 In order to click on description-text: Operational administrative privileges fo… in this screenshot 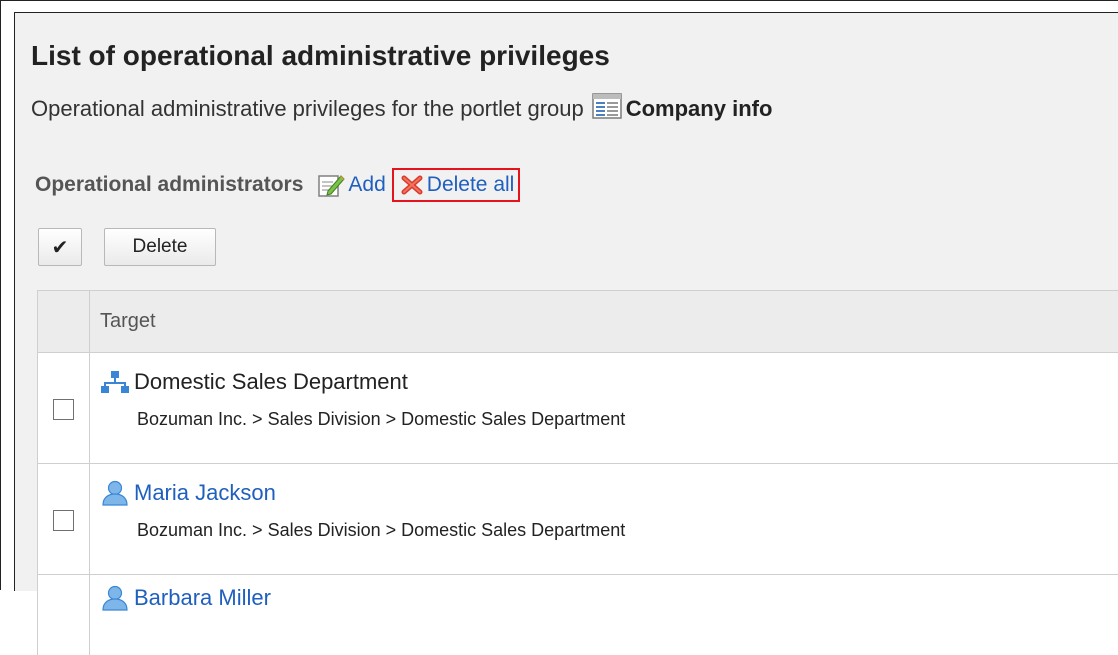, I will do `click(307, 108)`.